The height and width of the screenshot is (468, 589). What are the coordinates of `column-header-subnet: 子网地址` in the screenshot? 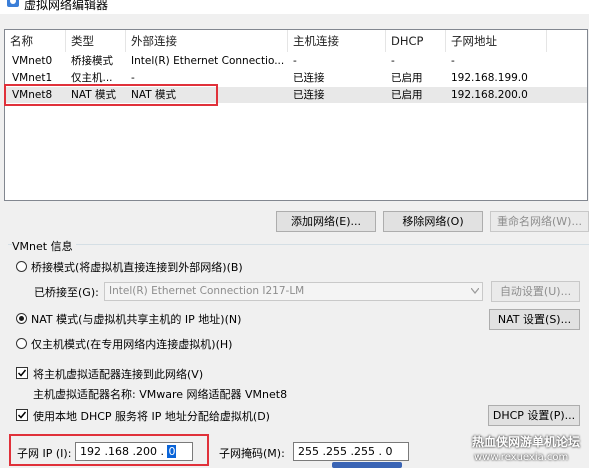 It's located at (496, 41).